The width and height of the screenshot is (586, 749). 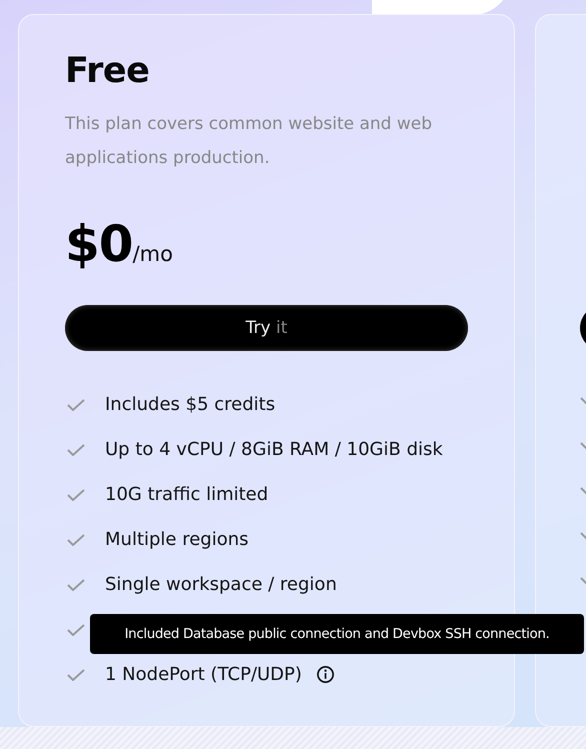 I want to click on price-period: /mo, so click(x=152, y=254).